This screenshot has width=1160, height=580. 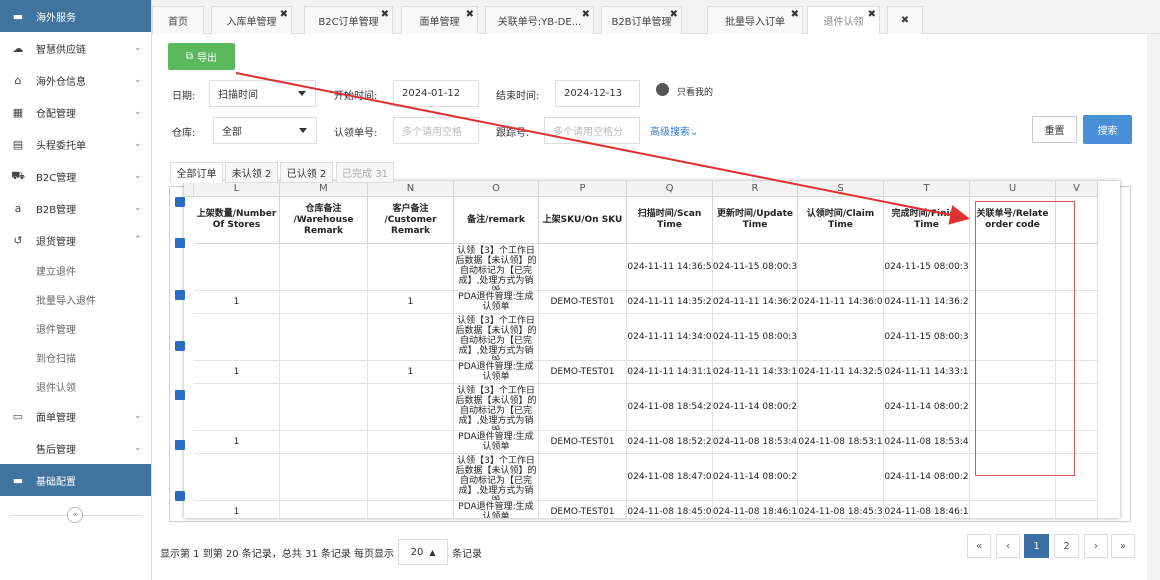 What do you see at coordinates (1008, 546) in the screenshot?
I see `page-button: ‹` at bounding box center [1008, 546].